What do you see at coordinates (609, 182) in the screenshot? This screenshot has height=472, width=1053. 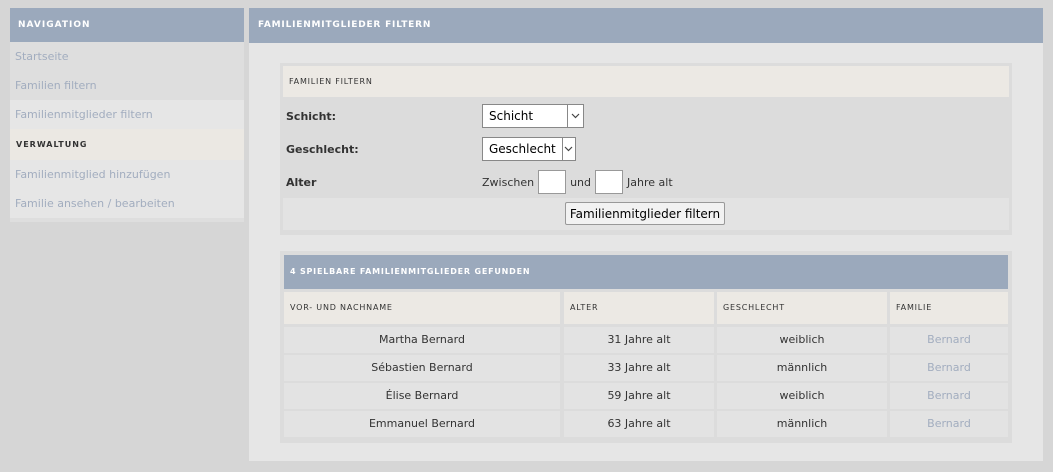 I see `alter-max-input` at bounding box center [609, 182].